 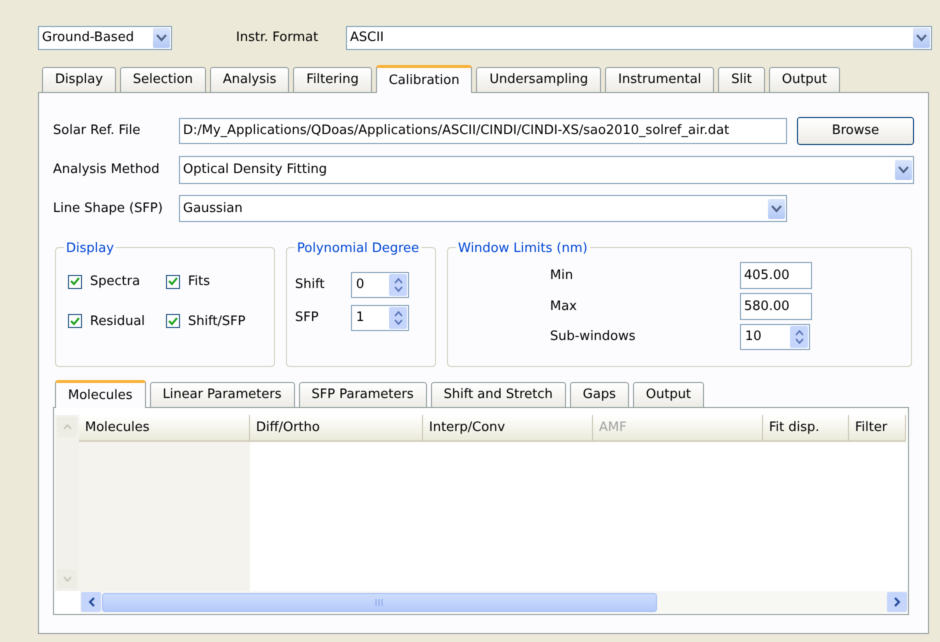 What do you see at coordinates (217, 321) in the screenshot?
I see `checkbox-label: Shift/SFP` at bounding box center [217, 321].